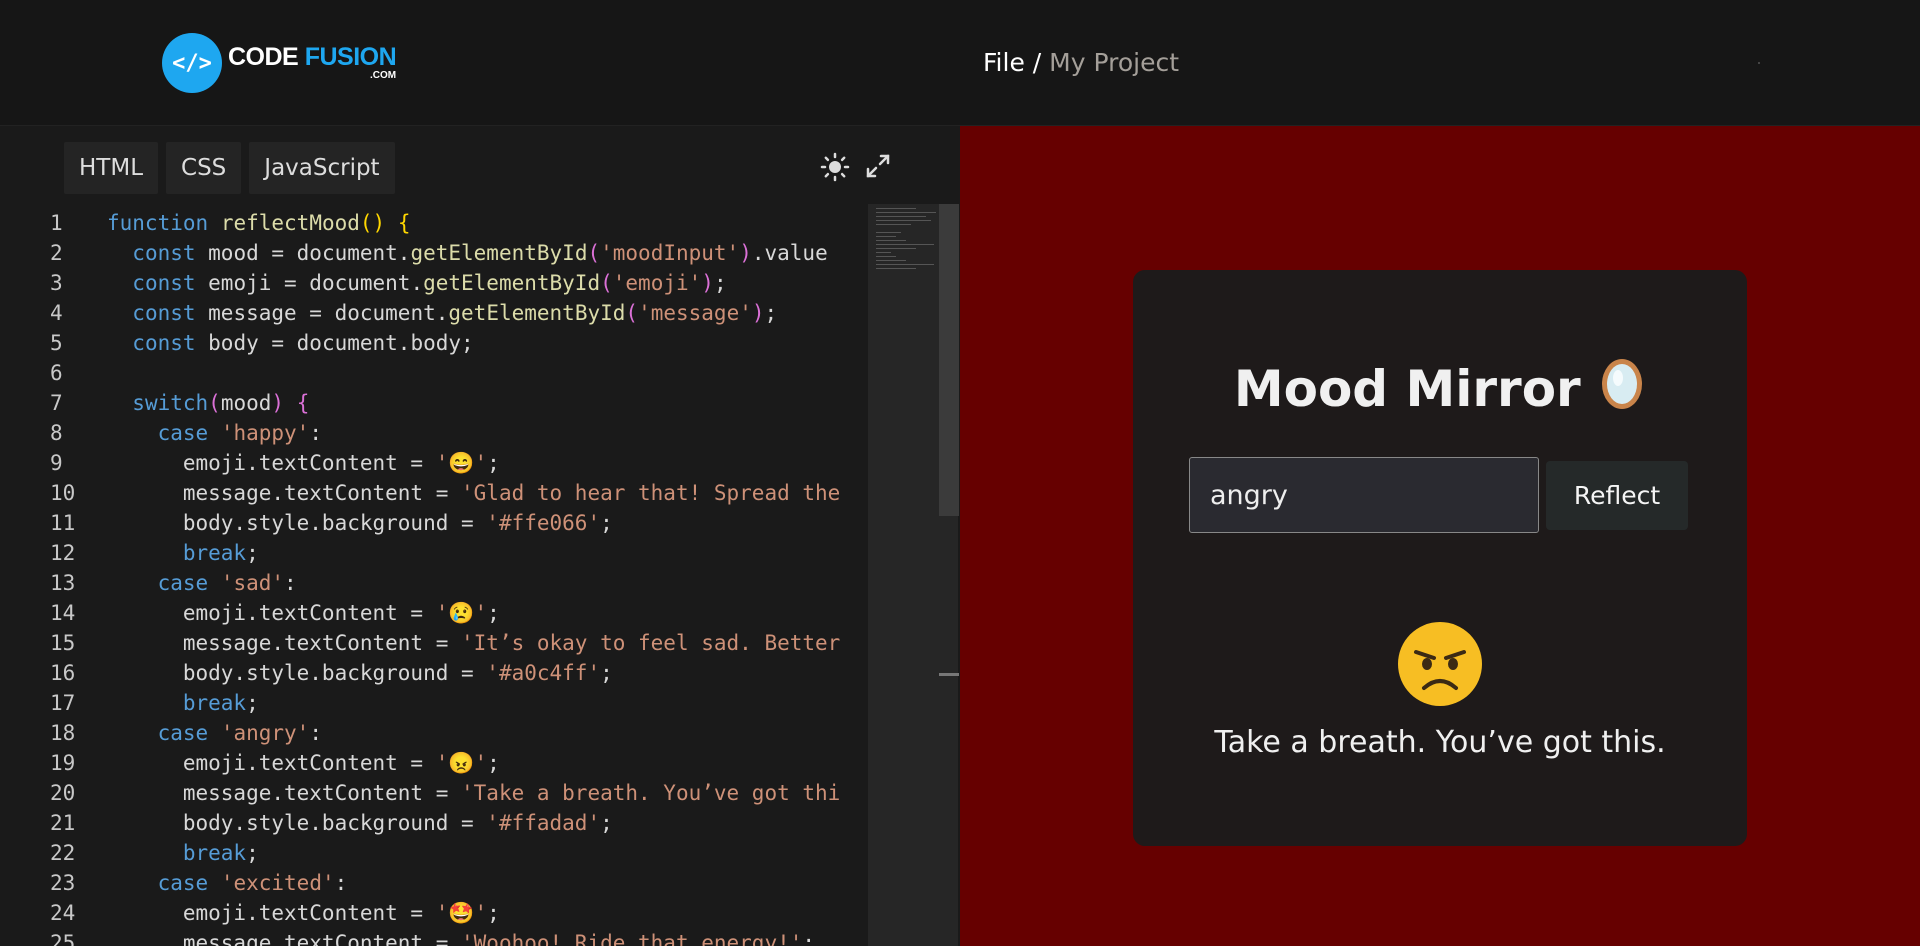 The height and width of the screenshot is (946, 1920). What do you see at coordinates (1114, 62) in the screenshot?
I see `breadcrumb-project: My Project` at bounding box center [1114, 62].